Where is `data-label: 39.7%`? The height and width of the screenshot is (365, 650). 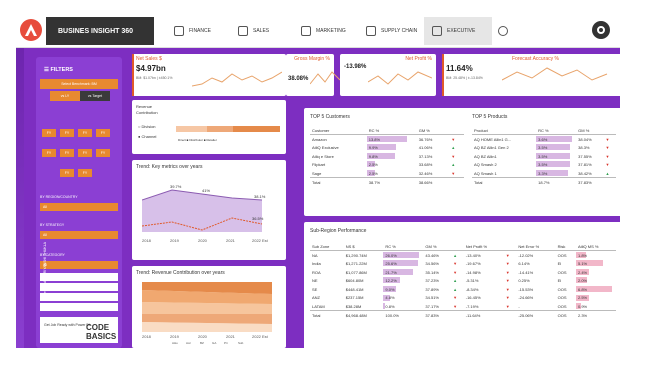 data-label: 39.7% is located at coordinates (176, 186).